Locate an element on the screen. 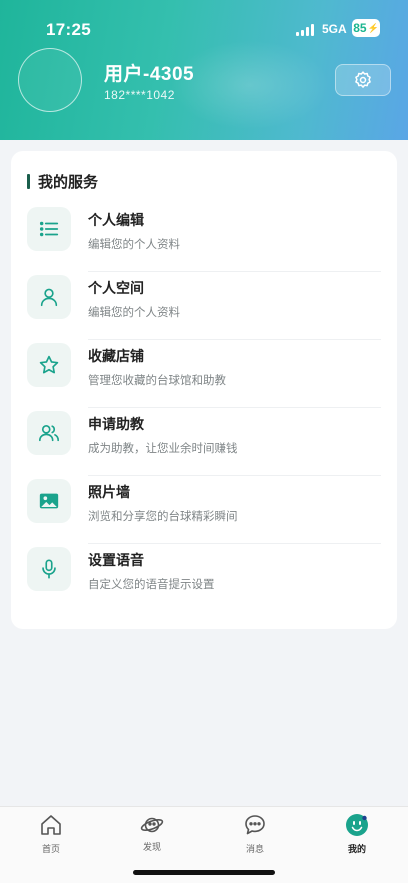  status-bar: 17:25 5GA 85 ⚡ is located at coordinates (204, 27).